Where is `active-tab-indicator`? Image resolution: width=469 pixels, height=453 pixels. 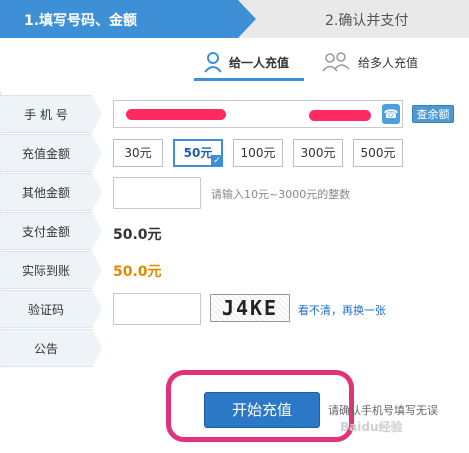 active-tab-indicator is located at coordinates (249, 79).